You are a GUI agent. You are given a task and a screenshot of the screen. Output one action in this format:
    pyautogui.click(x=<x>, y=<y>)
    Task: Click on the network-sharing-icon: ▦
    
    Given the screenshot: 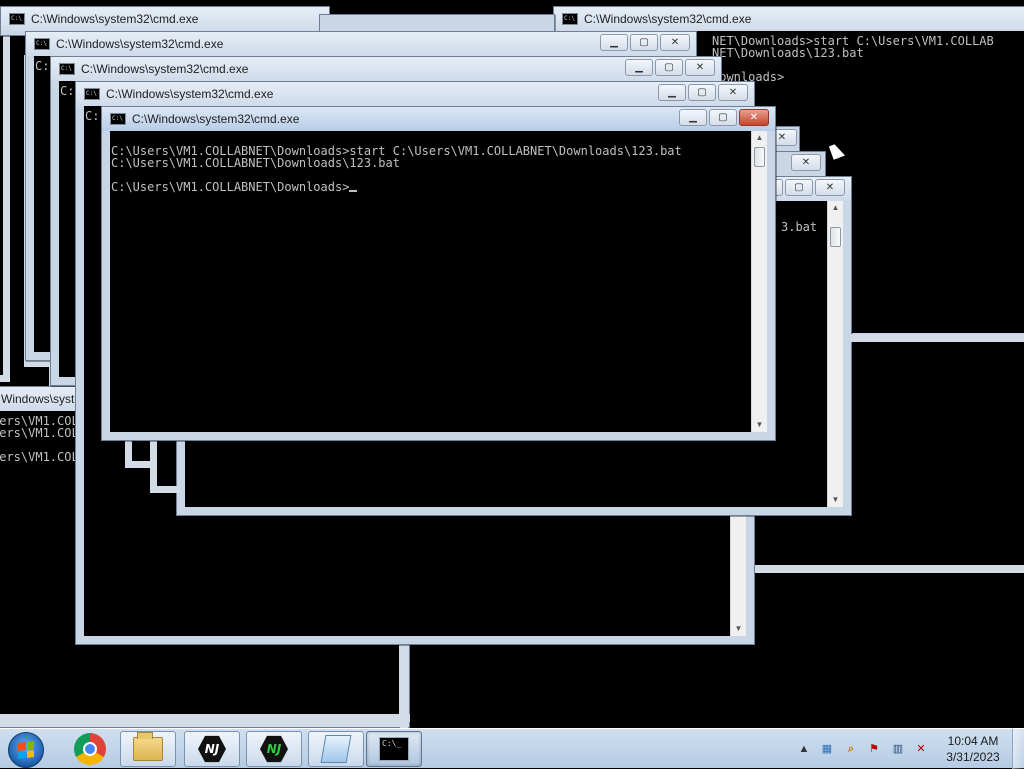 What is the action you would take?
    pyautogui.click(x=827, y=749)
    